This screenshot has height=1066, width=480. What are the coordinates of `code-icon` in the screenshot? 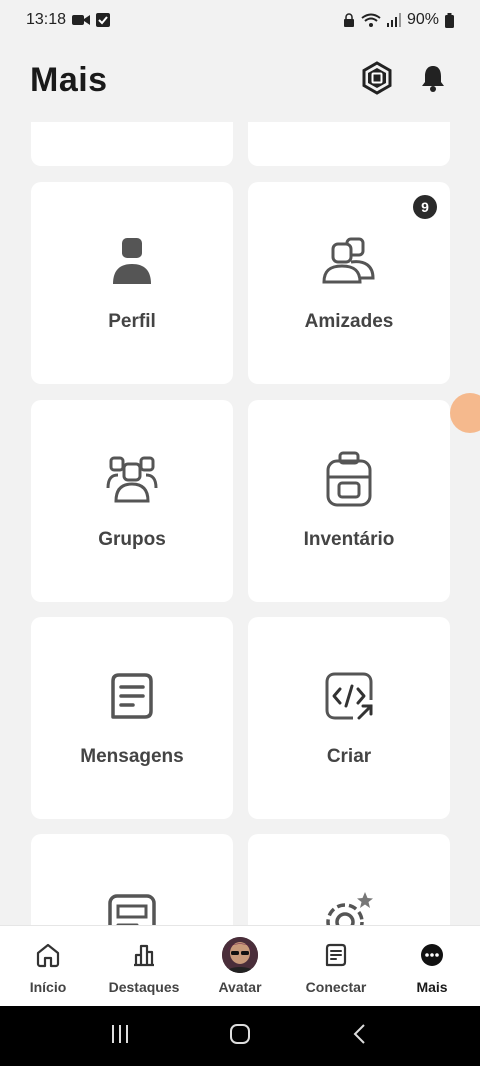 It's located at (349, 696).